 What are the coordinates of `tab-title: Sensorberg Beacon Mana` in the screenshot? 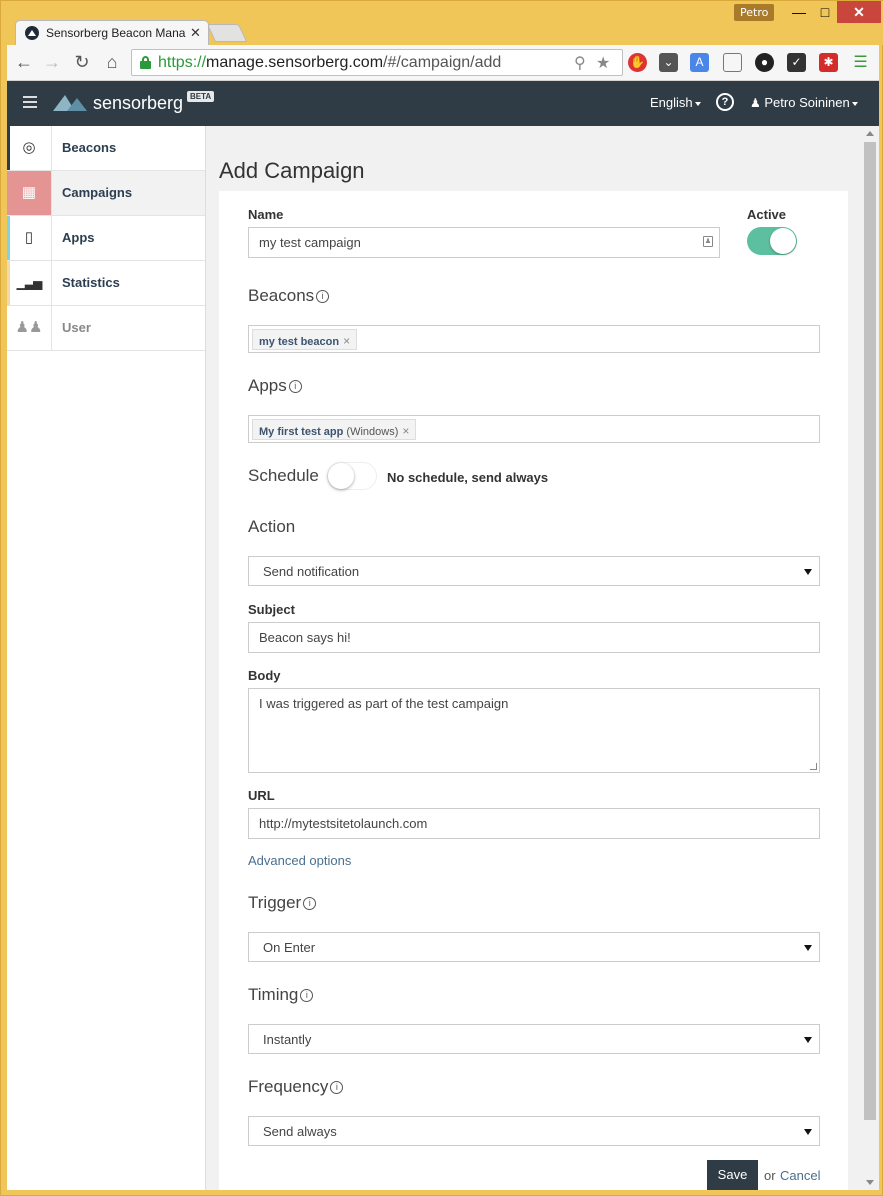 It's located at (116, 33).